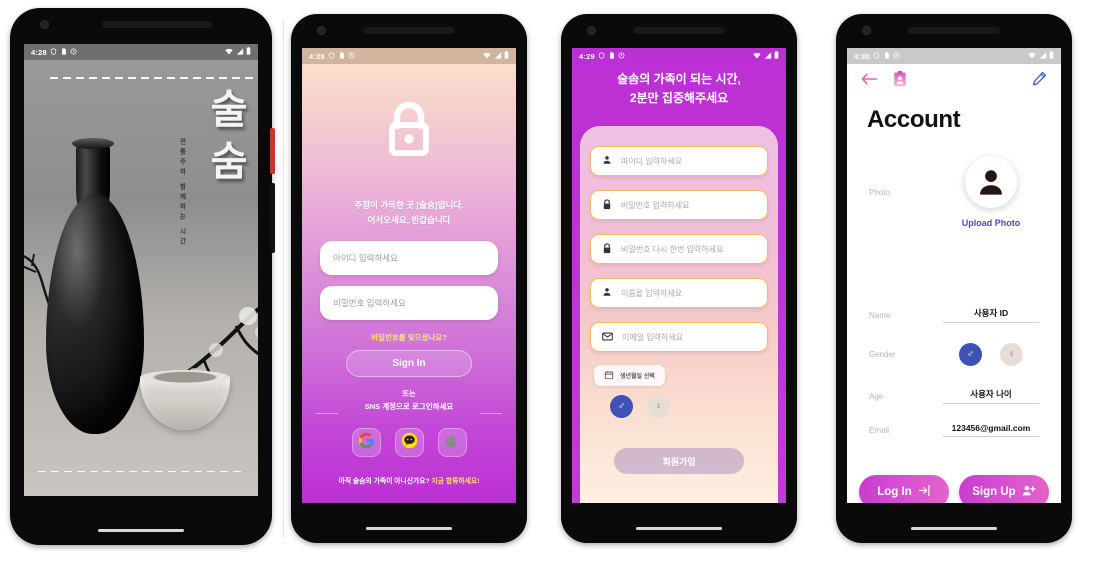 The height and width of the screenshot is (567, 1107). I want to click on back-arrow-icon, so click(869, 81).